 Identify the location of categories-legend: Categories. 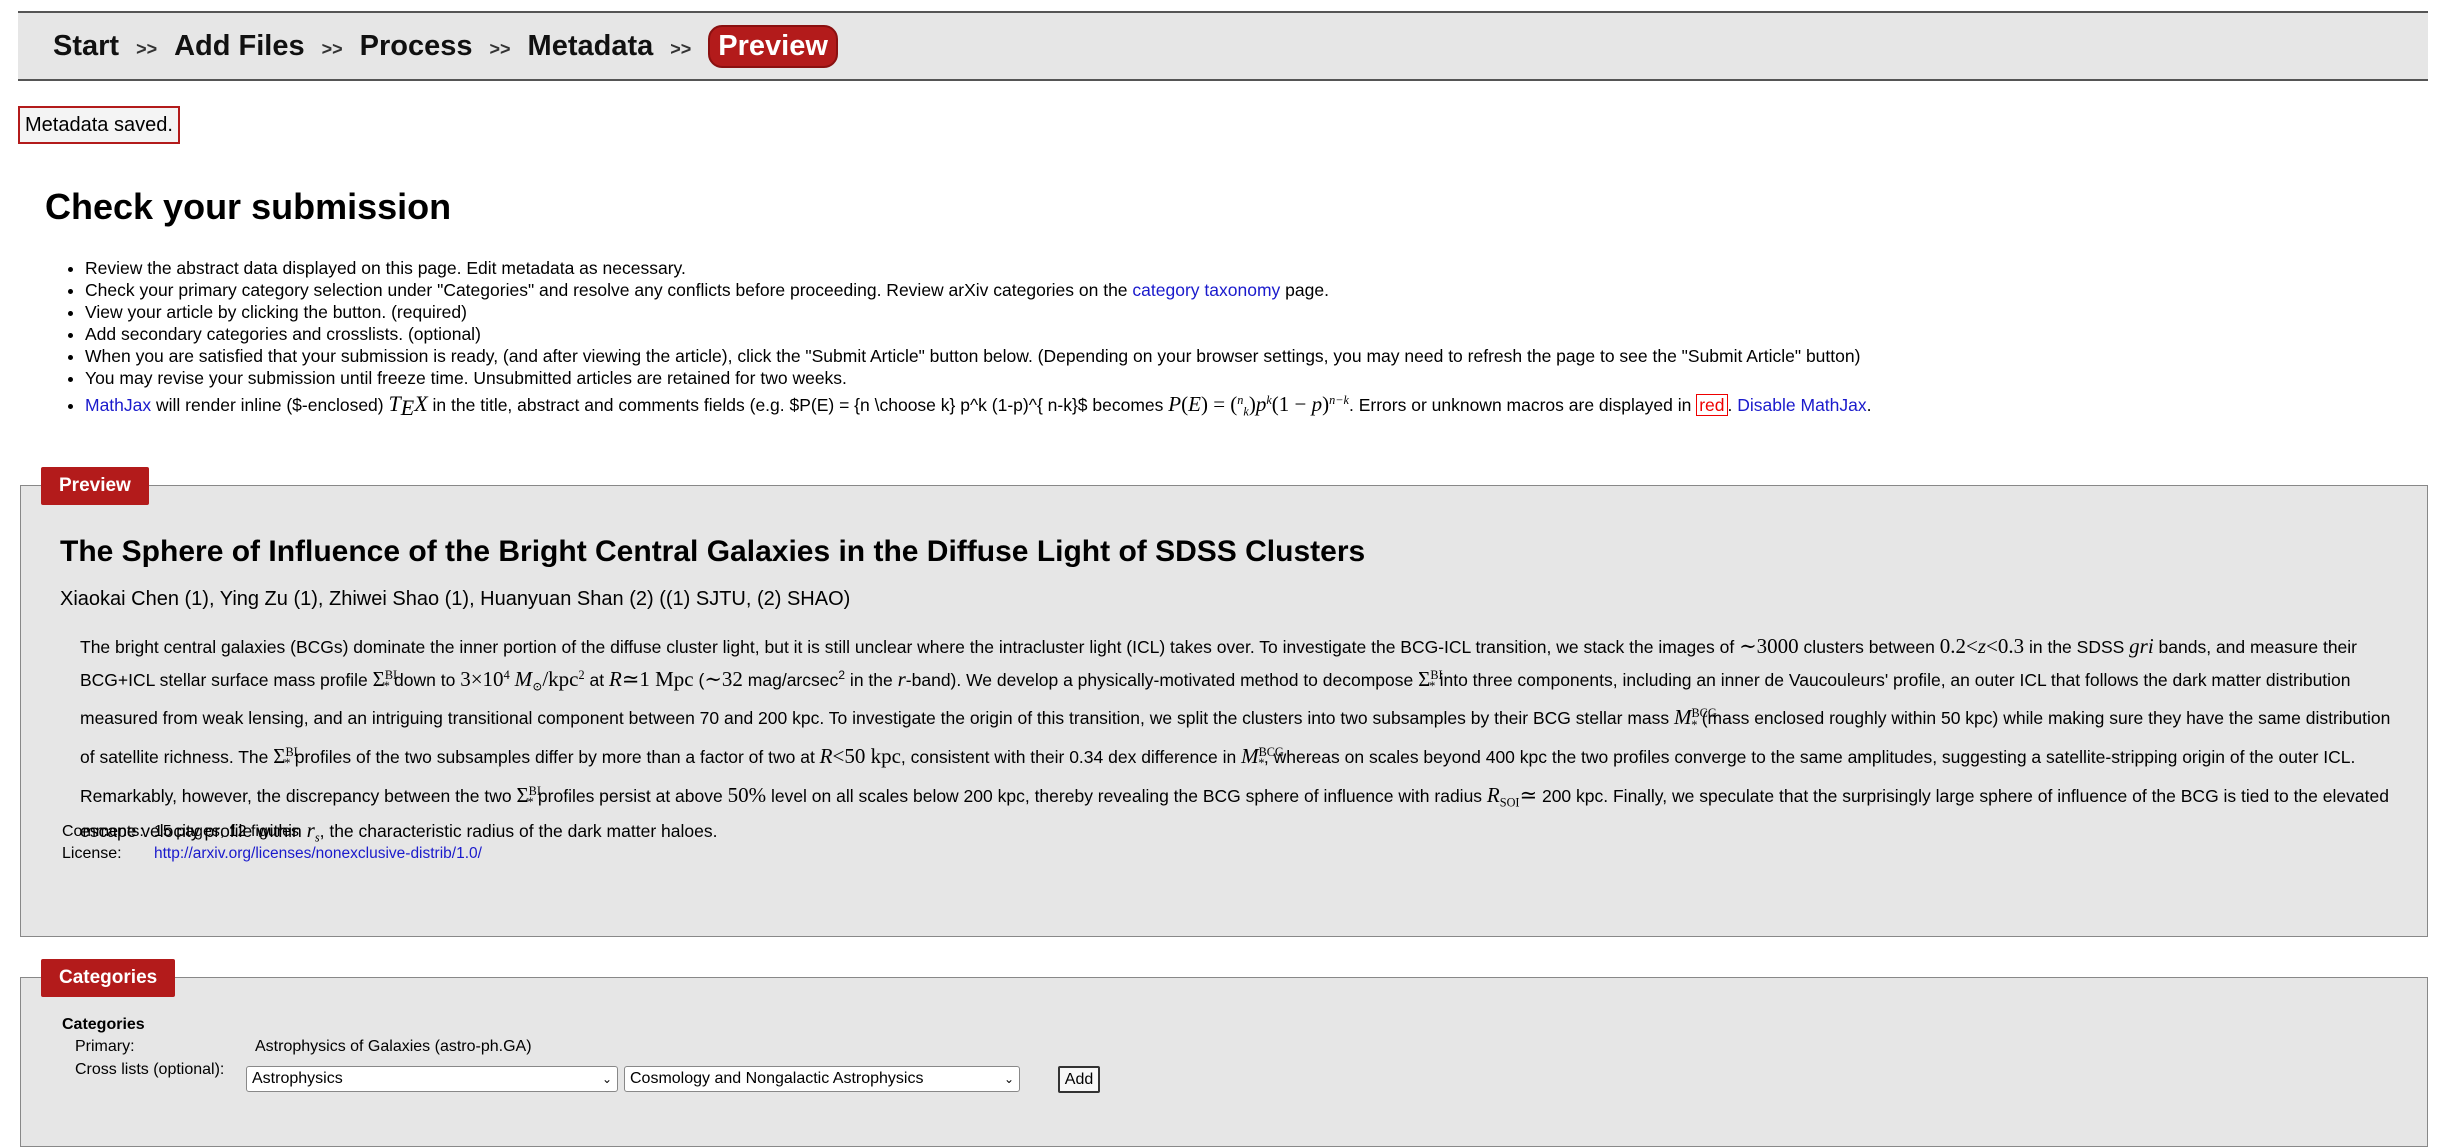
(108, 978).